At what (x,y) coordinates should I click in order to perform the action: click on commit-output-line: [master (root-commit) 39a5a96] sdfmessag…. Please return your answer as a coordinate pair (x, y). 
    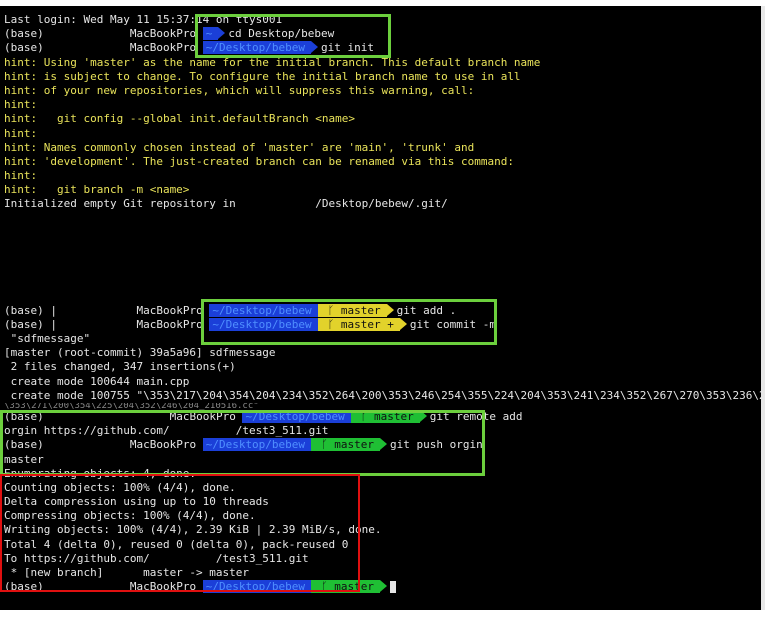
    Looking at the image, I should click on (140, 353).